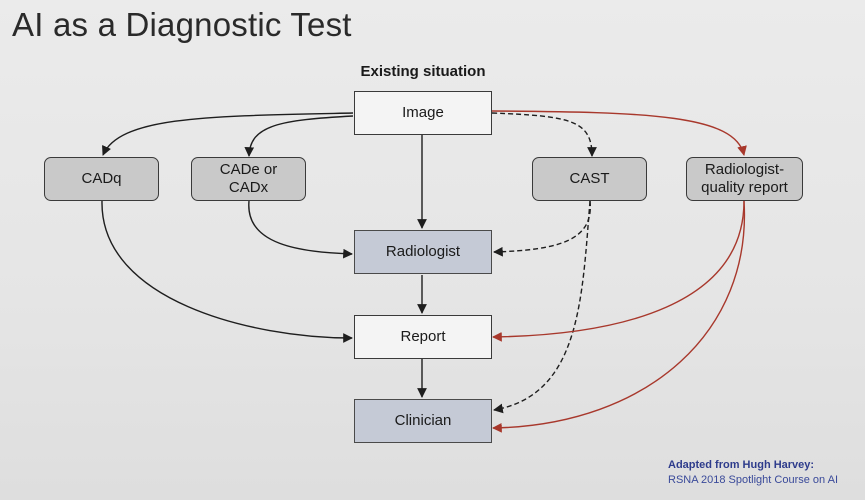  I want to click on node-radiologist: Radiologist, so click(423, 252).